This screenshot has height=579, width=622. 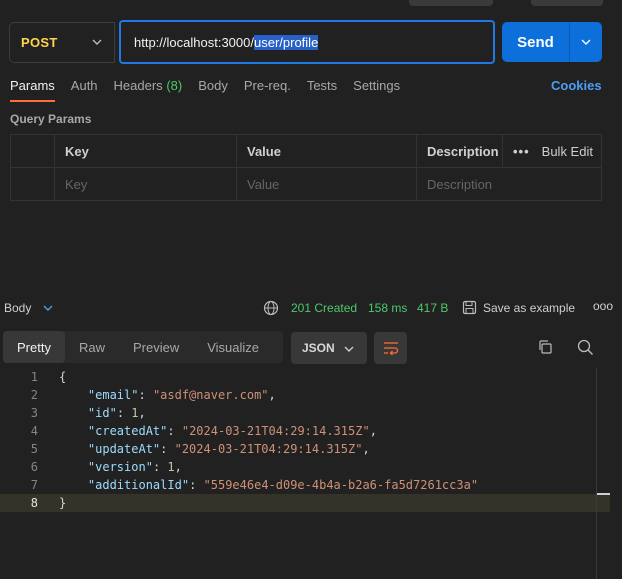 I want to click on method-label: POST, so click(x=39, y=42).